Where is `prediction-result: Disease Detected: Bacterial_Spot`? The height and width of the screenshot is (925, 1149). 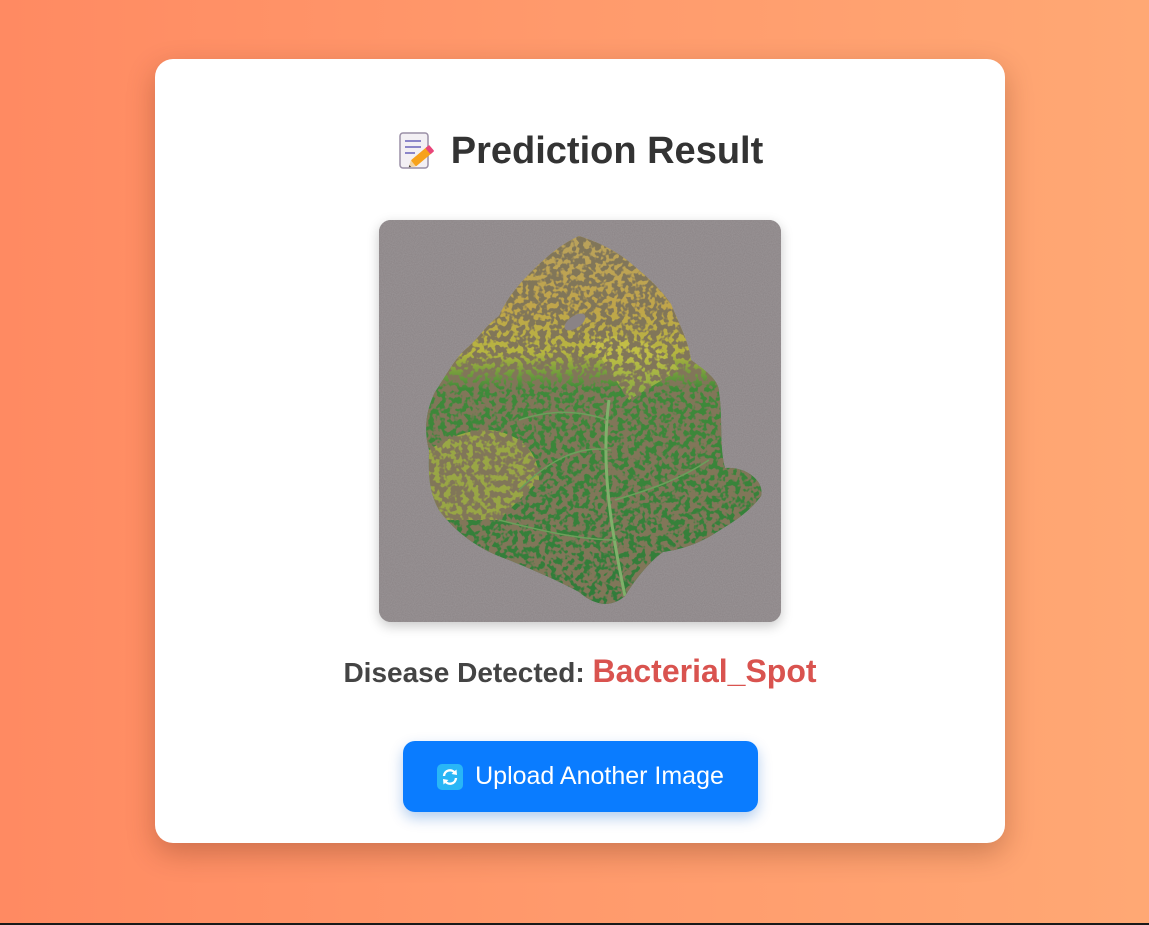
prediction-result: Disease Detected: Bacterial_Spot is located at coordinates (580, 672).